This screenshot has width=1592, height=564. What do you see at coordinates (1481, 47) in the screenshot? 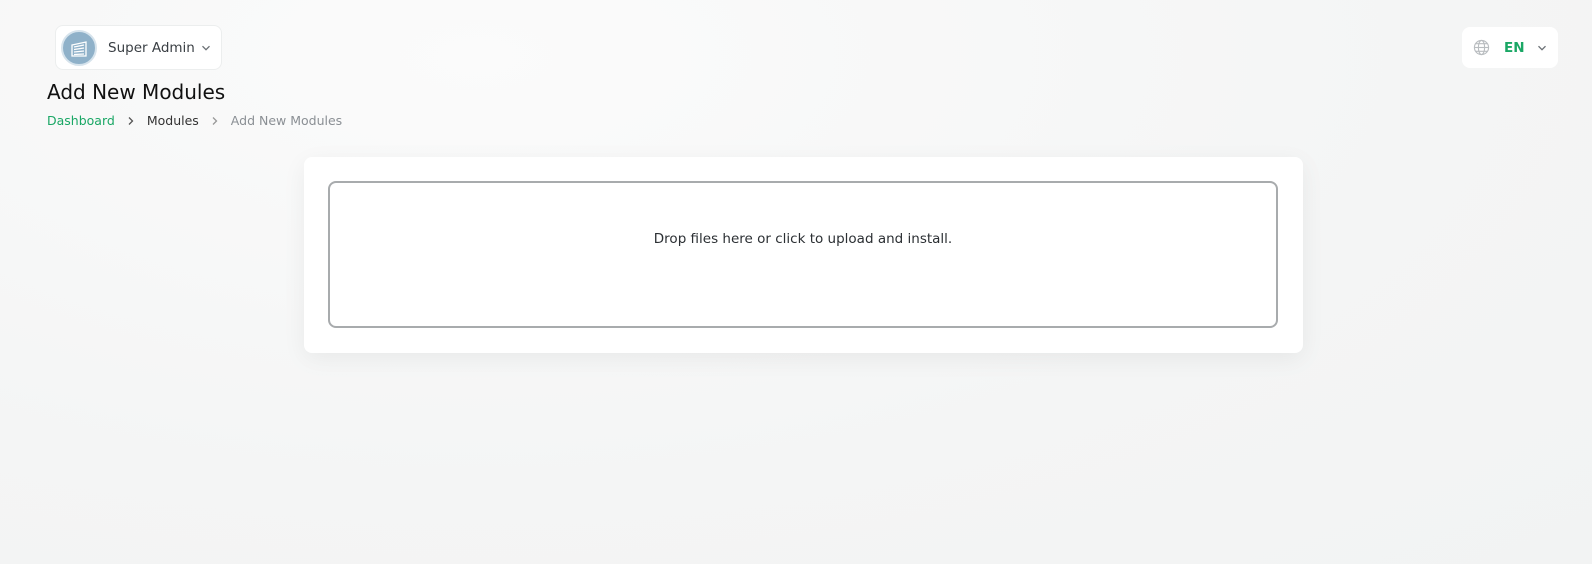
I see `globe-icon` at bounding box center [1481, 47].